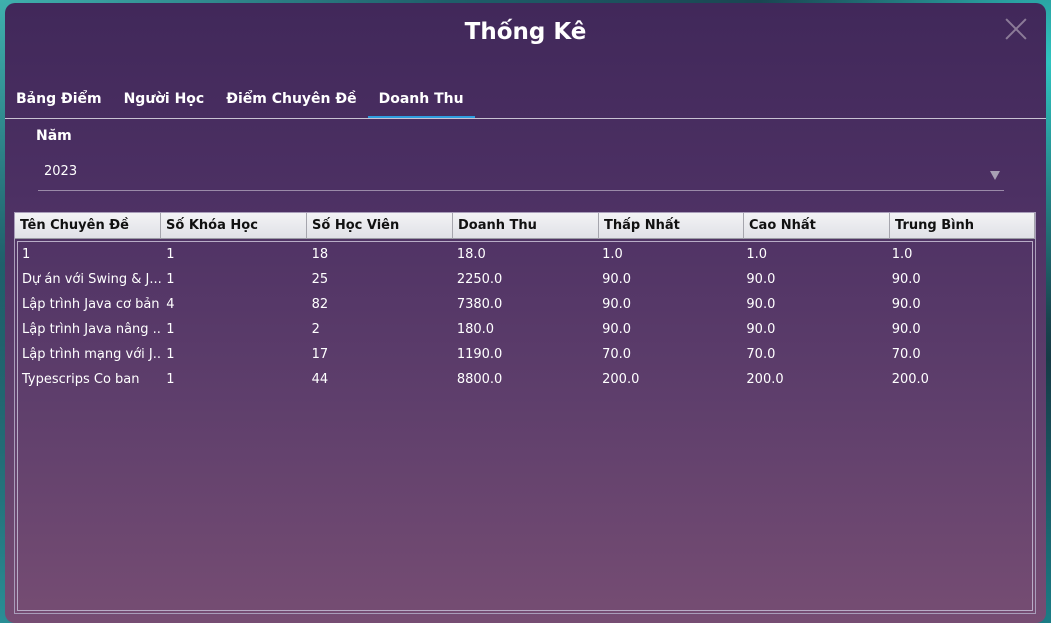 This screenshot has width=1051, height=623. What do you see at coordinates (234, 304) in the screenshot?
I see `table-cell: 4` at bounding box center [234, 304].